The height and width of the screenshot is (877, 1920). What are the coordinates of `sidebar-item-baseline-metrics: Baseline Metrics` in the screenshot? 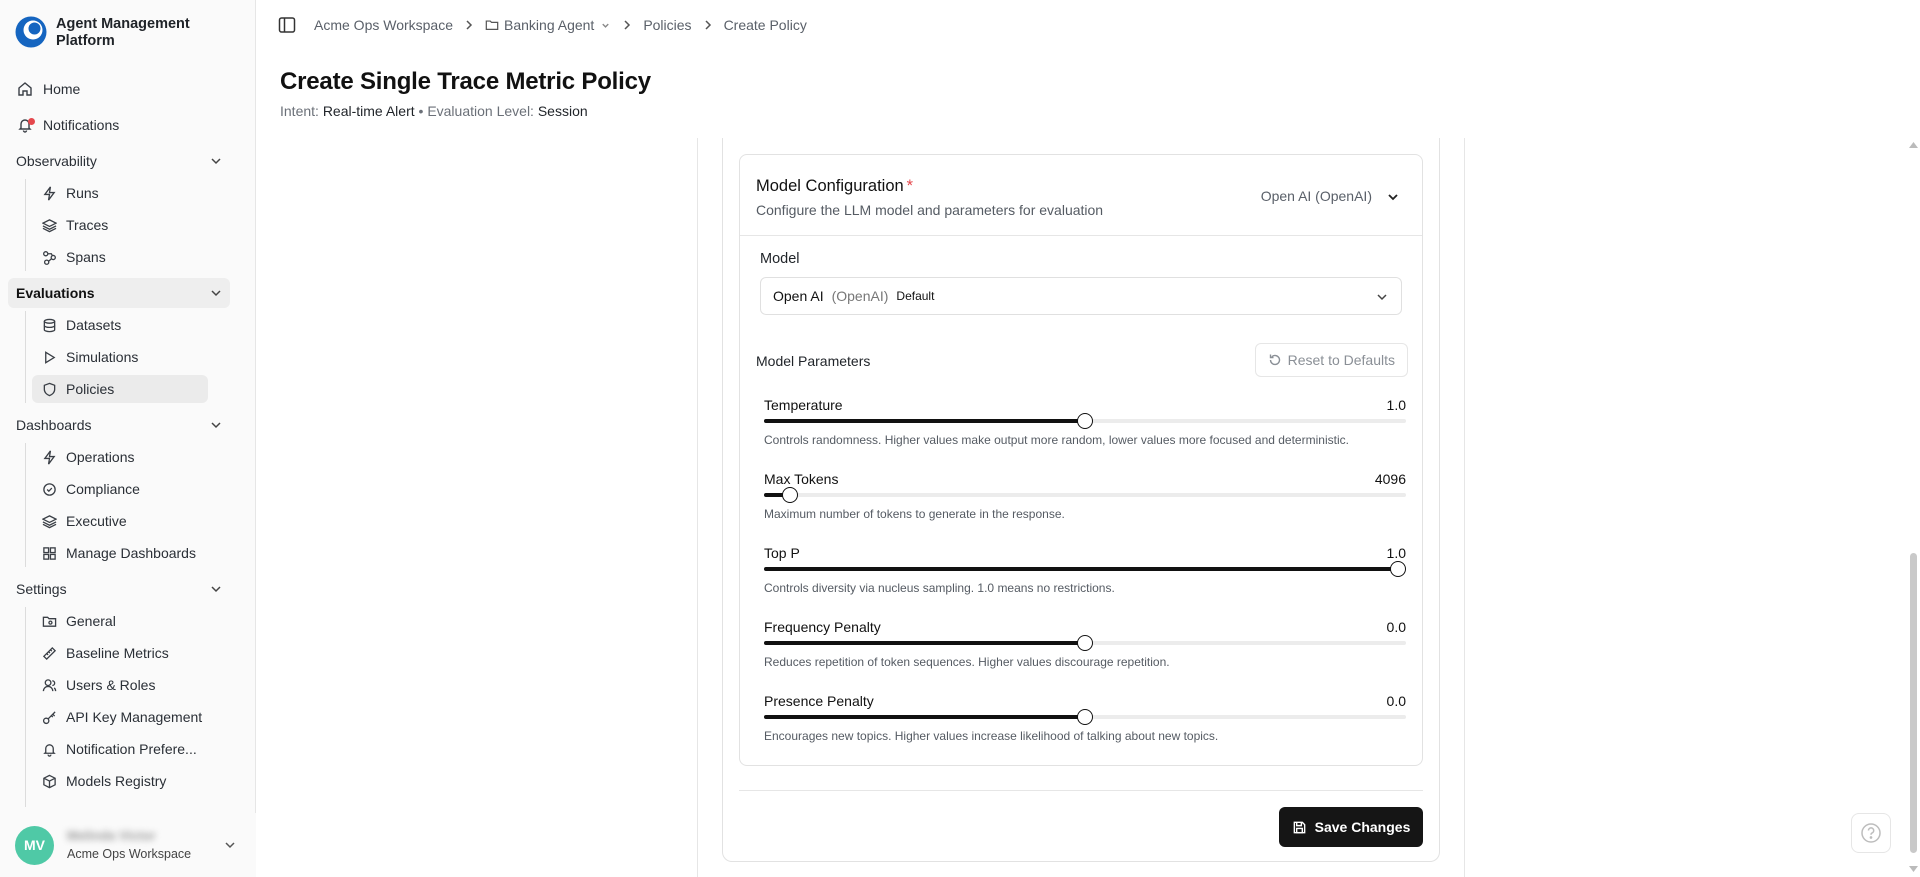 It's located at (120, 653).